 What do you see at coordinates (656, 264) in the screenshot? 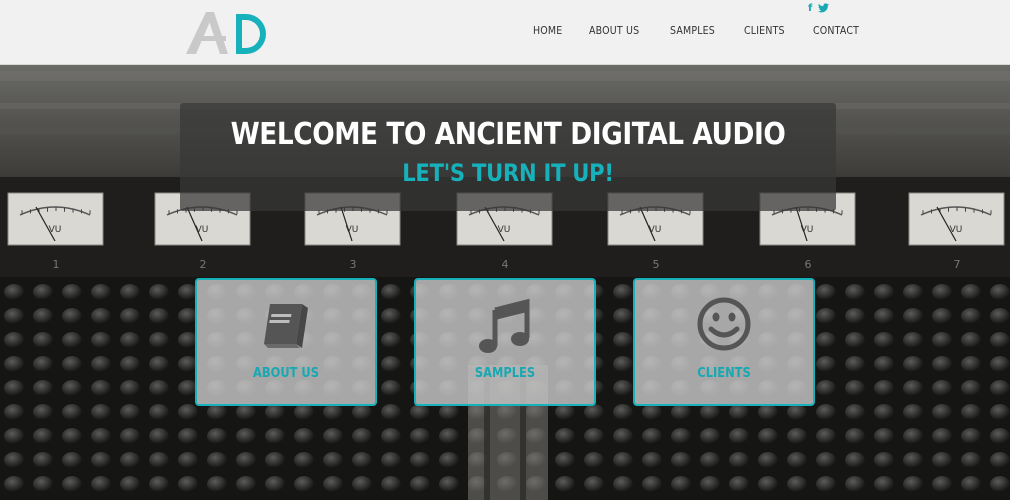
I see `channel-number: 5` at bounding box center [656, 264].